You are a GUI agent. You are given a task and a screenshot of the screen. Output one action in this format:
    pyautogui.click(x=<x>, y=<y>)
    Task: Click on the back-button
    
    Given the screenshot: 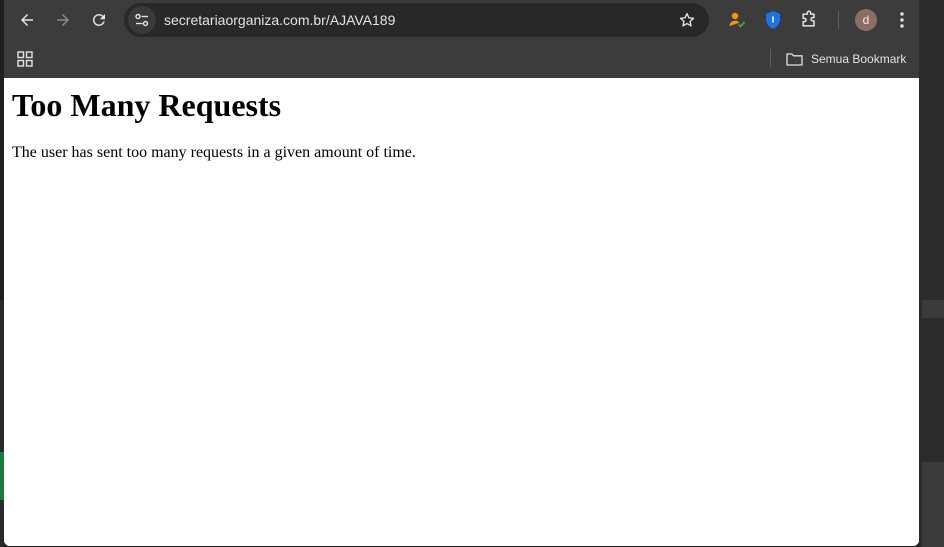 What is the action you would take?
    pyautogui.click(x=27, y=20)
    